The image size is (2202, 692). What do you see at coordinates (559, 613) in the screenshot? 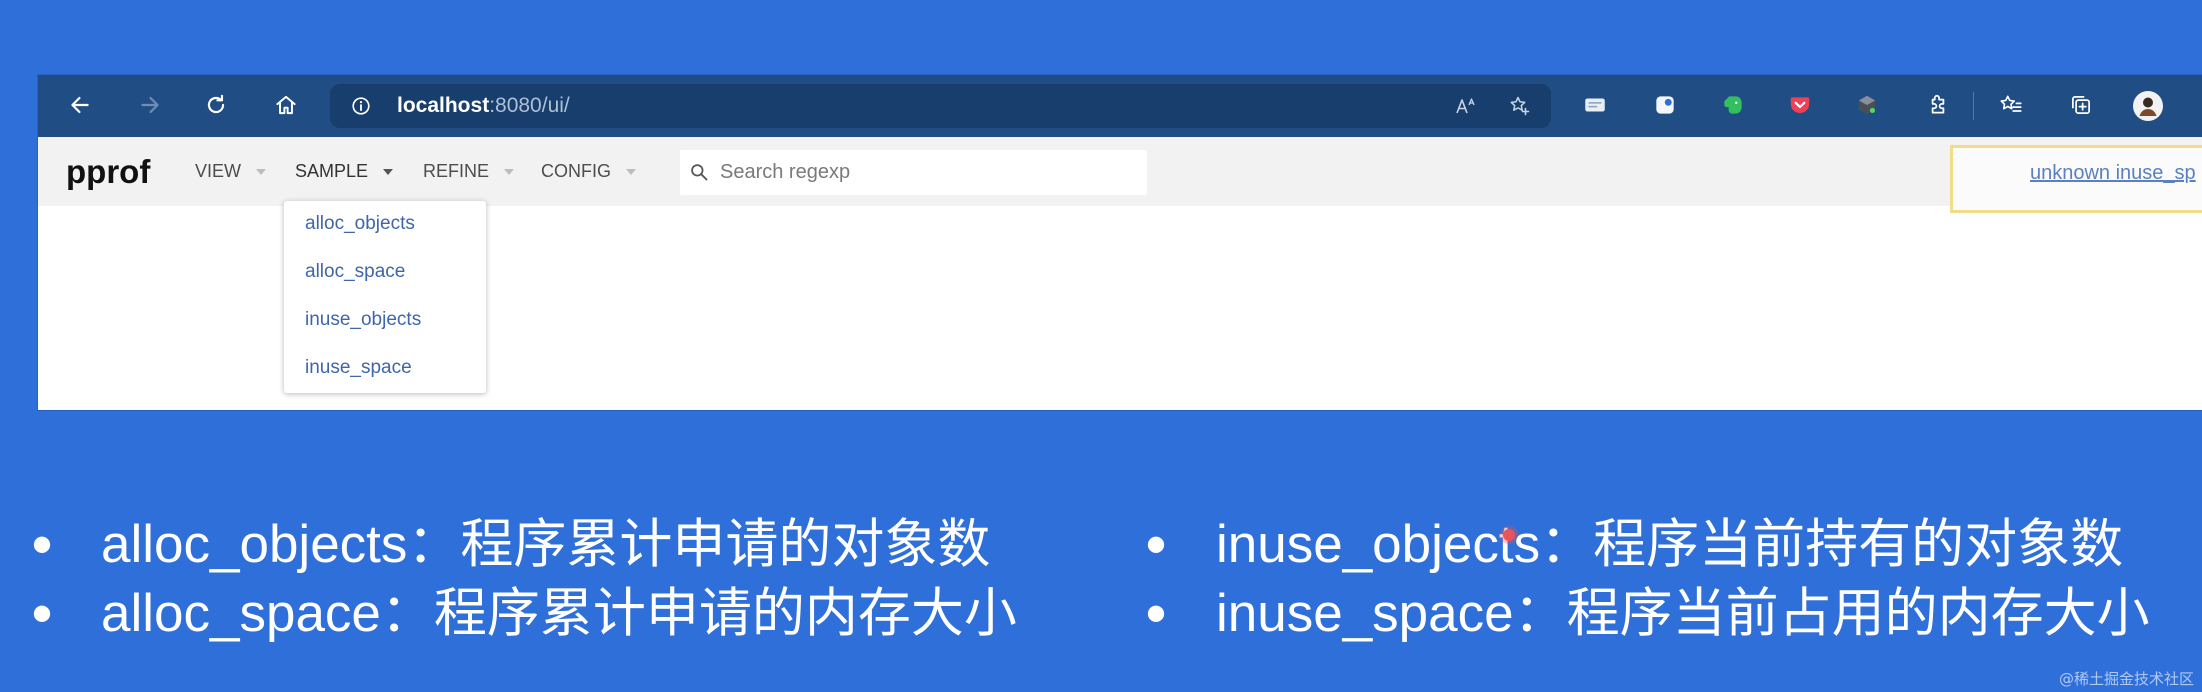
I see `bullet-text: alloc_space：程序累计申请的内存大小` at bounding box center [559, 613].